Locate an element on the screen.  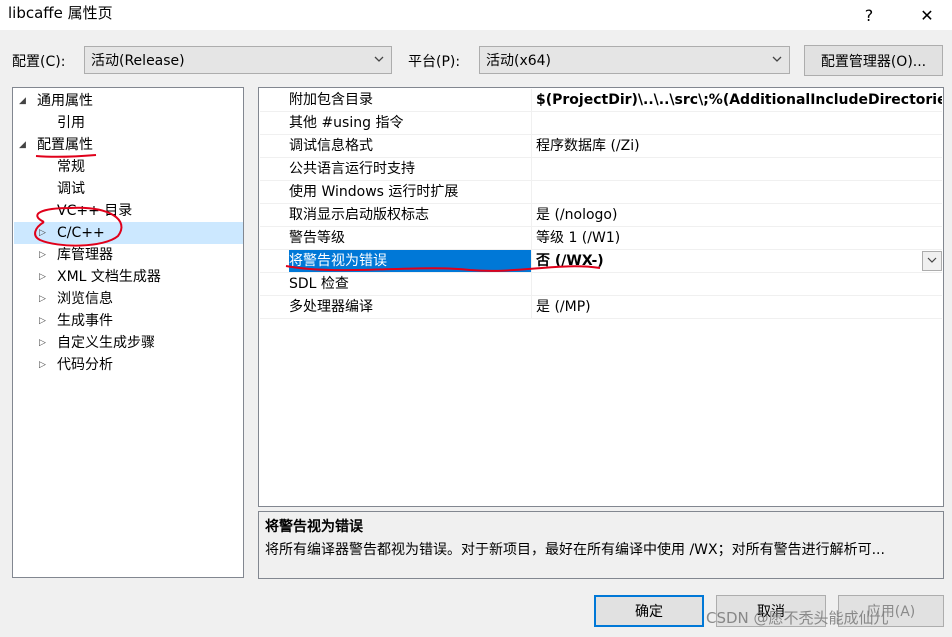
tree-item: VC++ 目录 is located at coordinates (94, 211).